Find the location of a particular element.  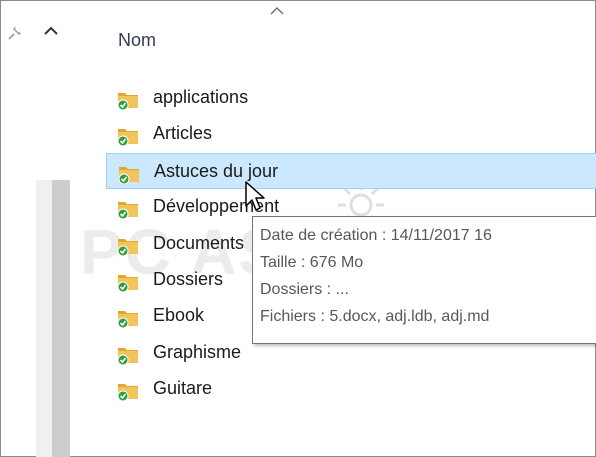

folder-name: Articles is located at coordinates (183, 133).